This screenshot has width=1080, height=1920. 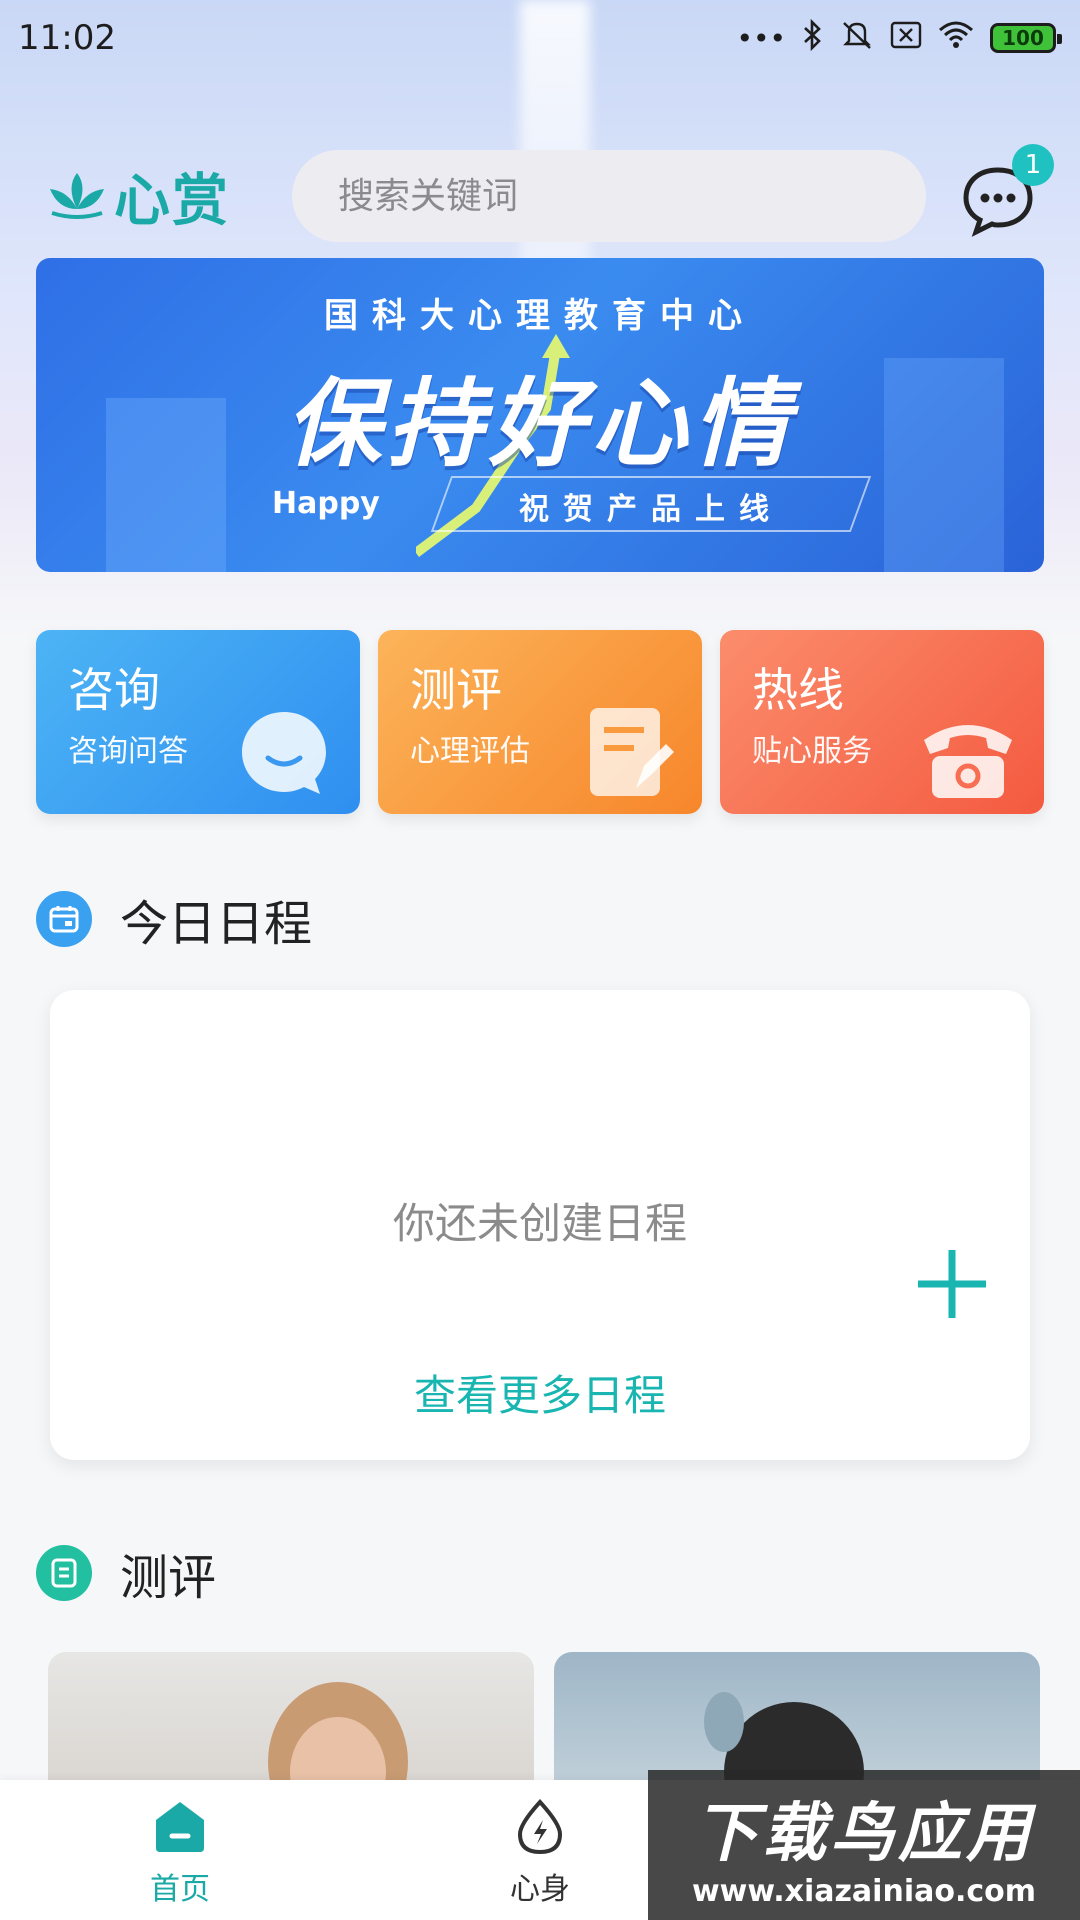 I want to click on banner-title: 保持好心情, so click(x=540, y=424).